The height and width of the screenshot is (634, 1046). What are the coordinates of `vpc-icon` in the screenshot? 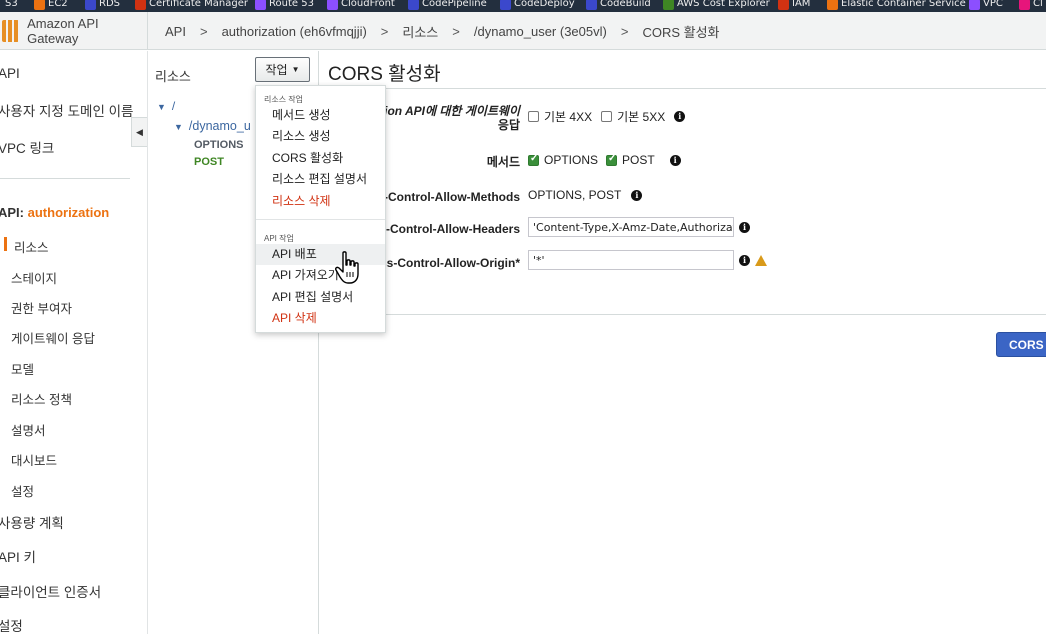 It's located at (974, 5).